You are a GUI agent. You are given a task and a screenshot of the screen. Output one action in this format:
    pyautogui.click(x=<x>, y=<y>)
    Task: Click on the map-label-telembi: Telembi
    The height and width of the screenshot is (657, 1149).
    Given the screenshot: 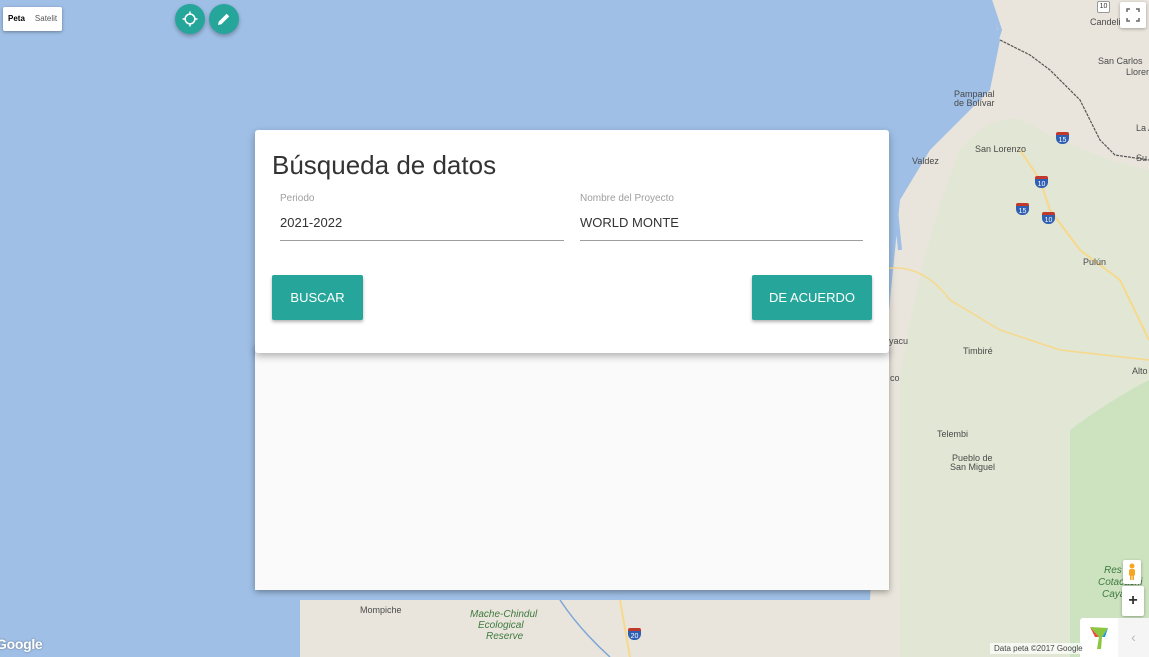 What is the action you would take?
    pyautogui.click(x=953, y=434)
    